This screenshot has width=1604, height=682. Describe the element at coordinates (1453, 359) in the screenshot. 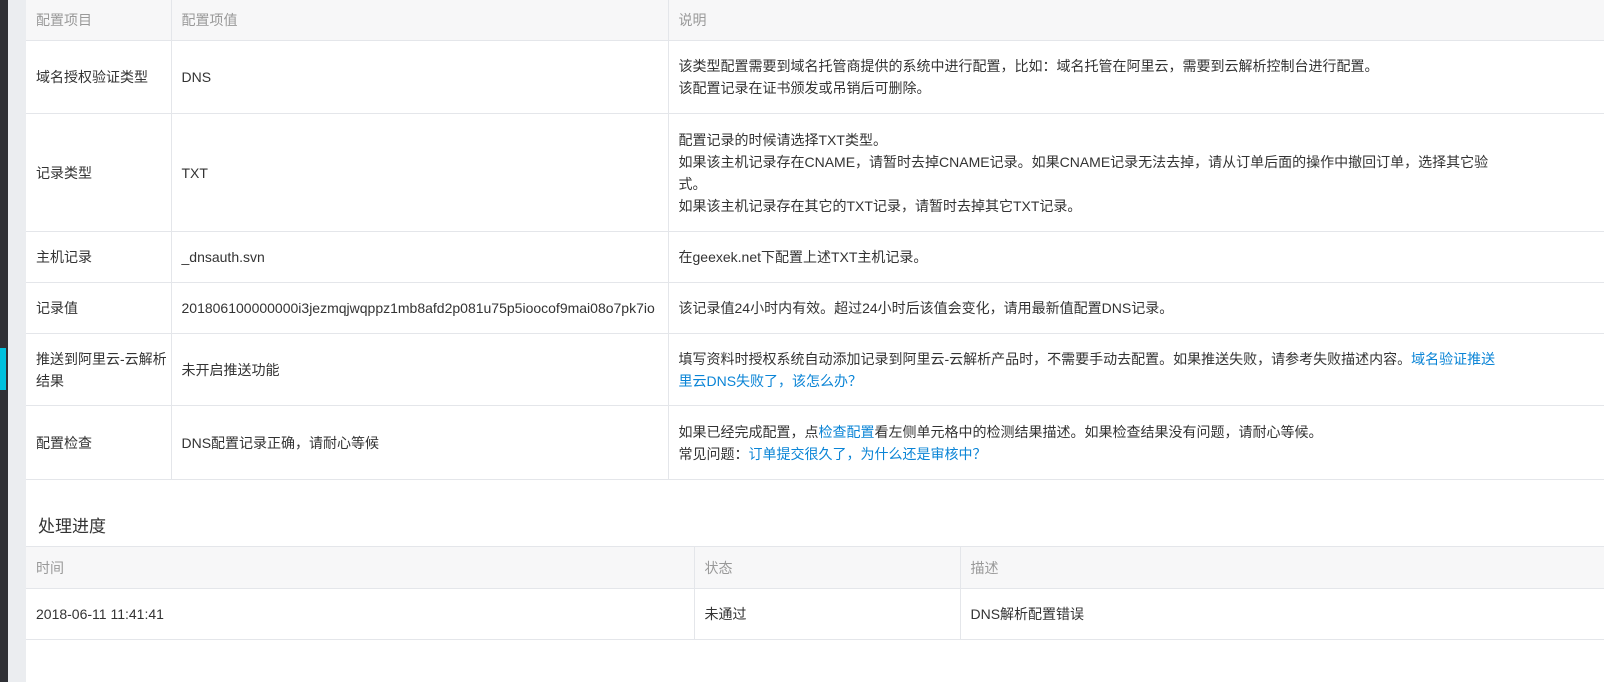

I see `help-link-push-failure: 域名验证推送` at that location.